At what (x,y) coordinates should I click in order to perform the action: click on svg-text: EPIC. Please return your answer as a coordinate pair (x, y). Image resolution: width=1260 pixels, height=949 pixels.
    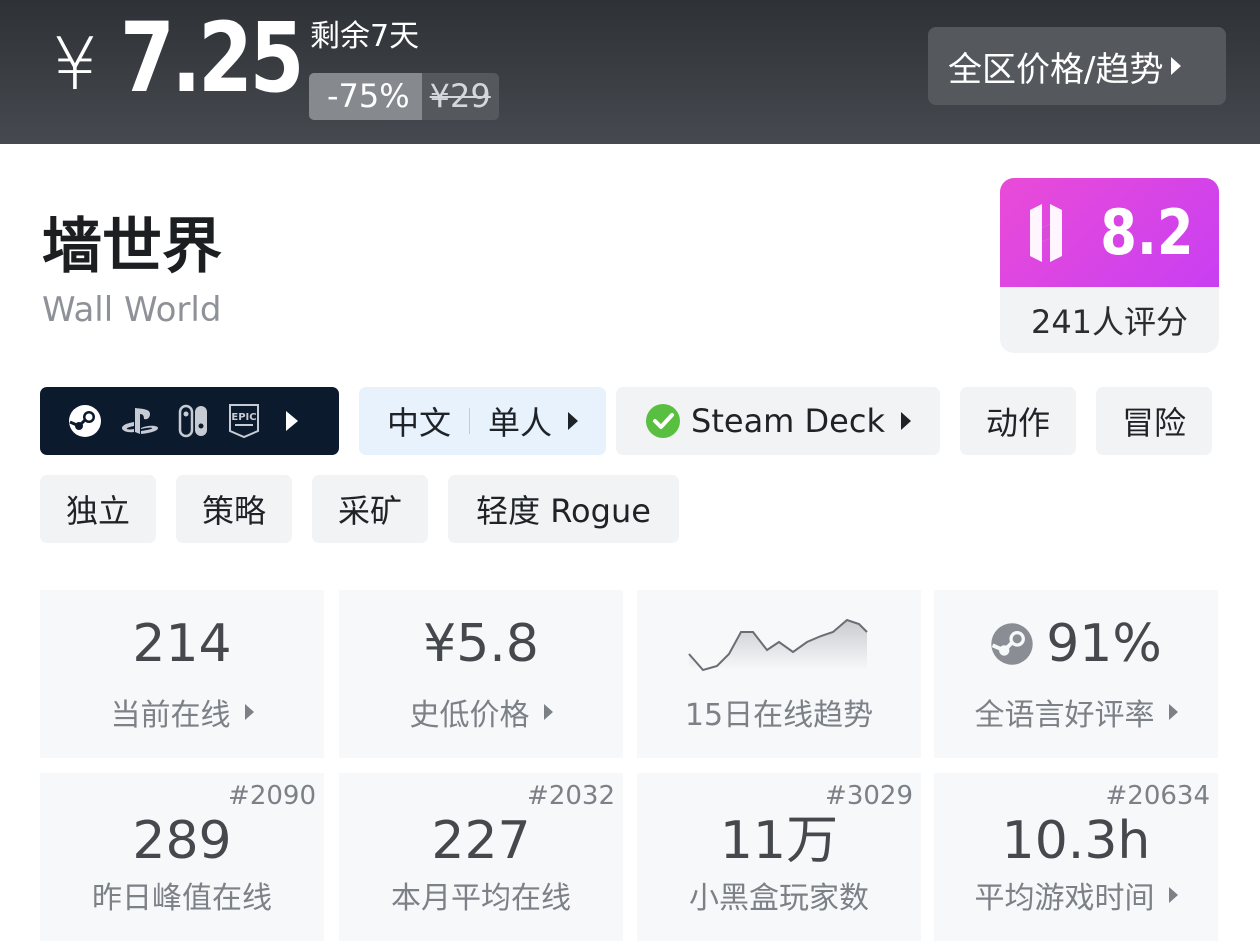
    Looking at the image, I should click on (243, 417).